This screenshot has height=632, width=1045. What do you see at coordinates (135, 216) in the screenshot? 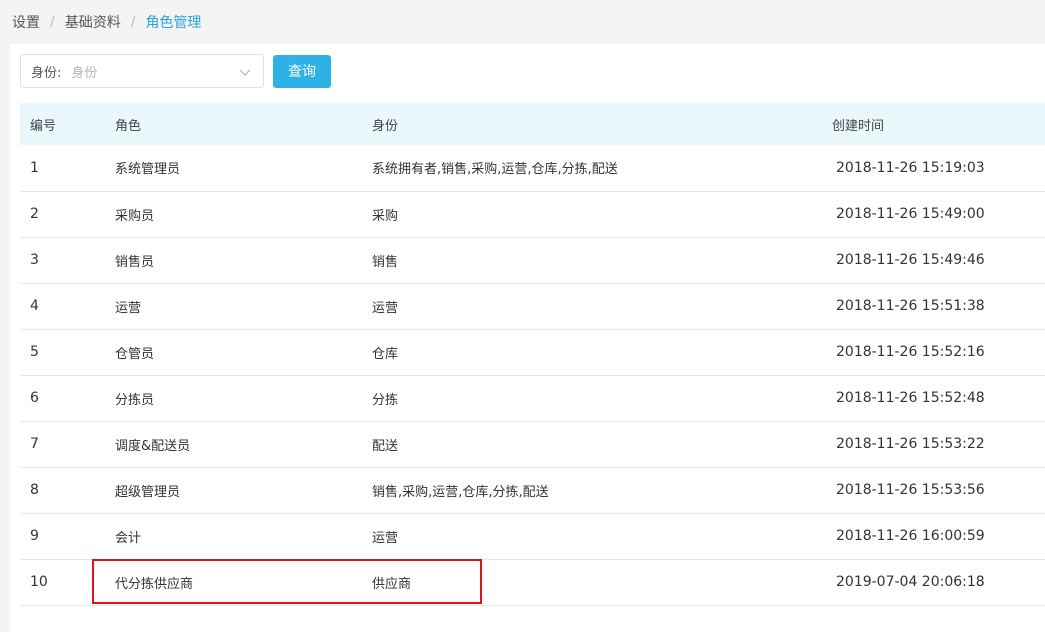
I see `cell-role: 采购员` at bounding box center [135, 216].